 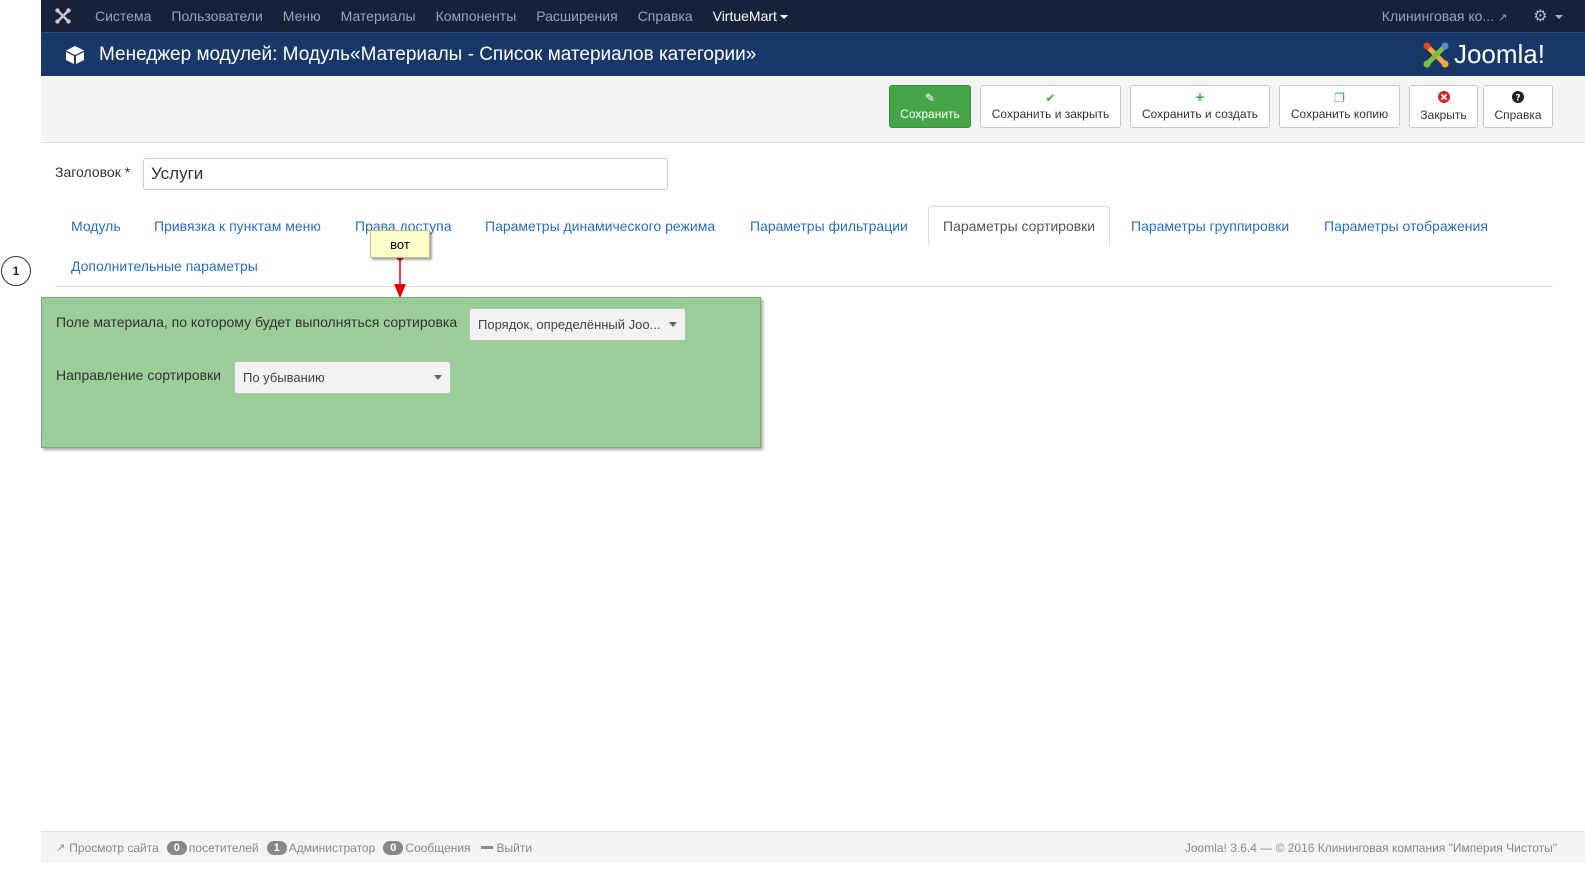 I want to click on messages-badge: 0, so click(x=393, y=847).